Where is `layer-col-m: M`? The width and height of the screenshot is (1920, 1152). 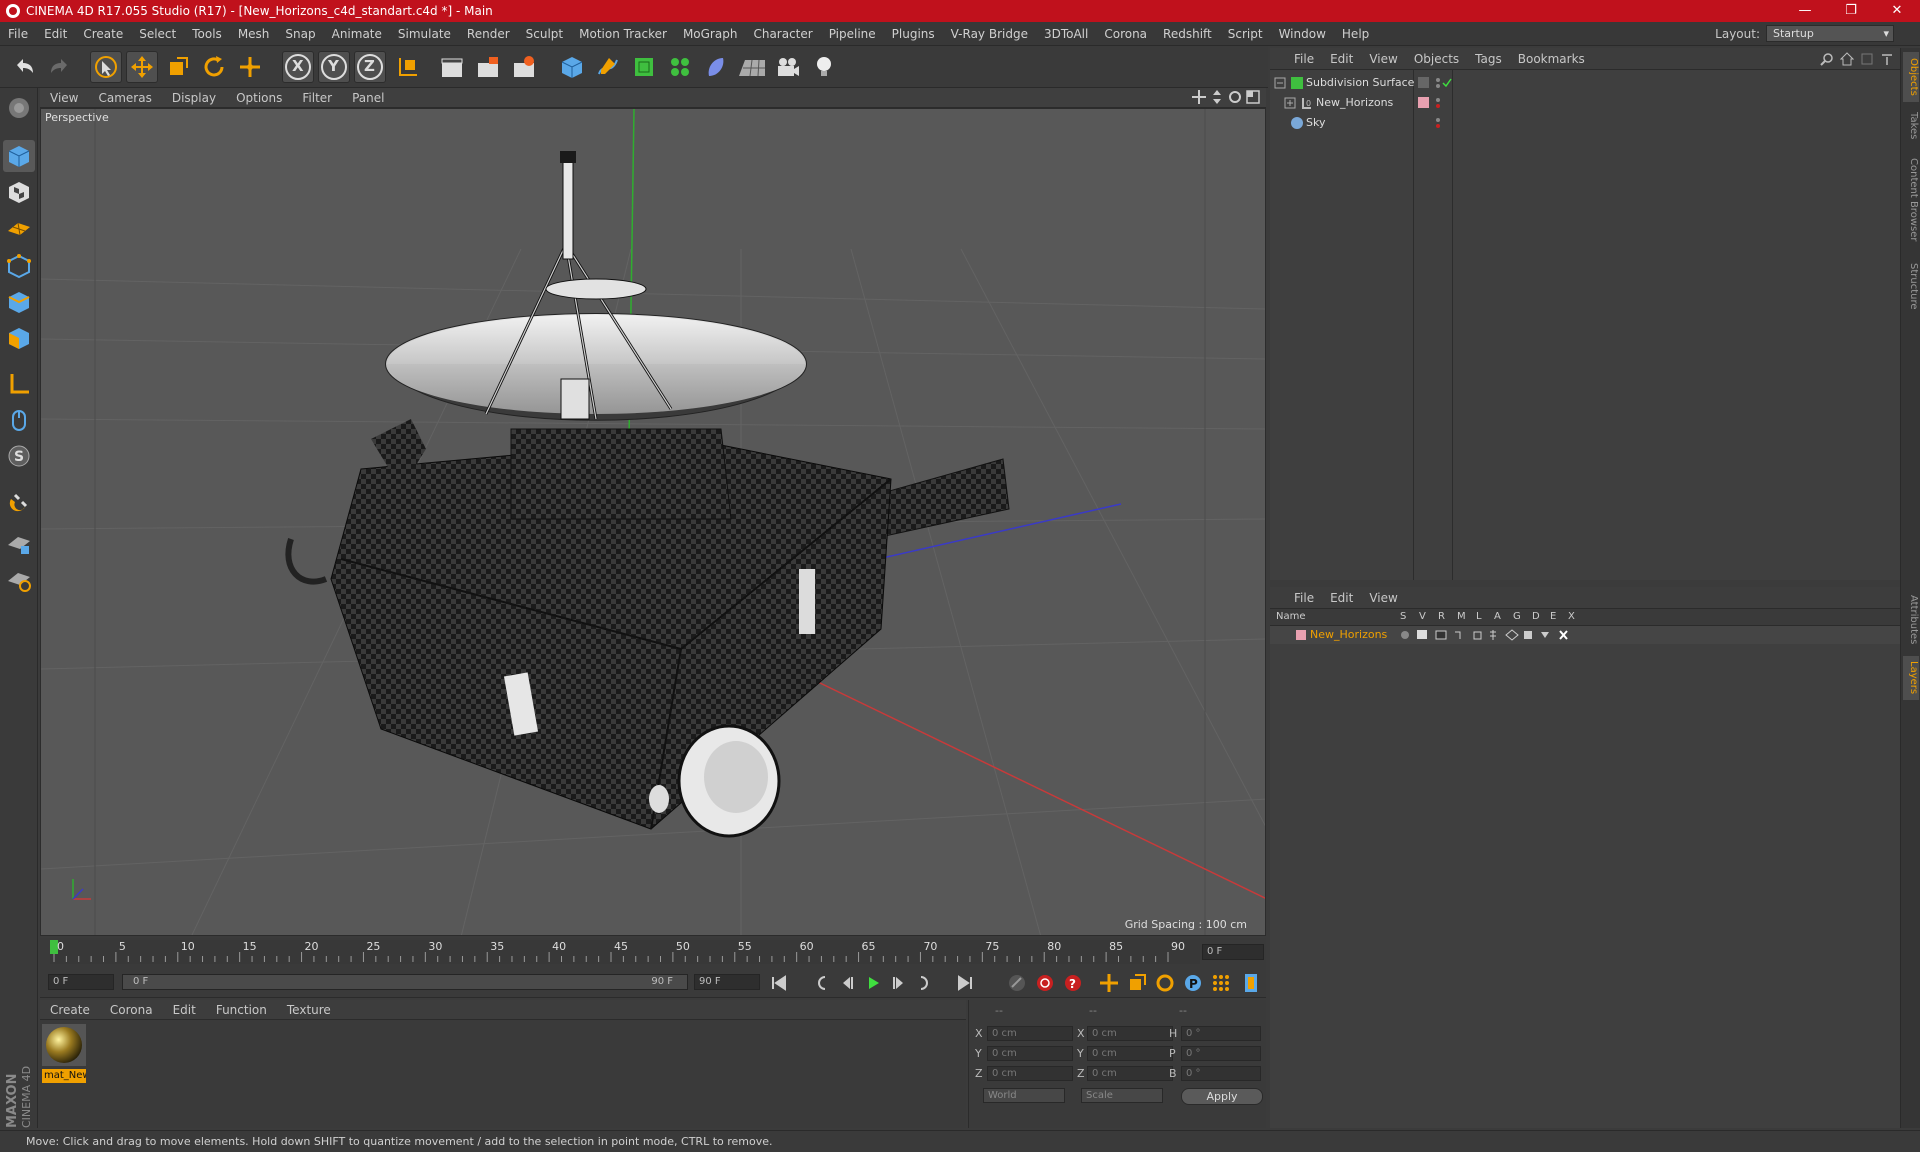
layer-col-m: M is located at coordinates (1461, 616).